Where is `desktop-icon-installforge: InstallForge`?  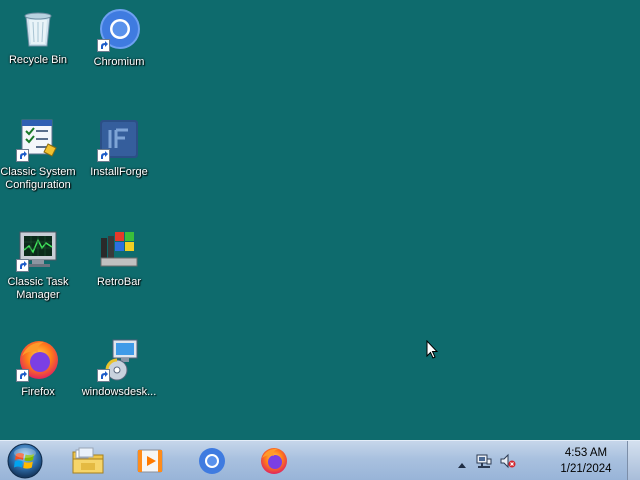 desktop-icon-installforge: InstallForge is located at coordinates (119, 148).